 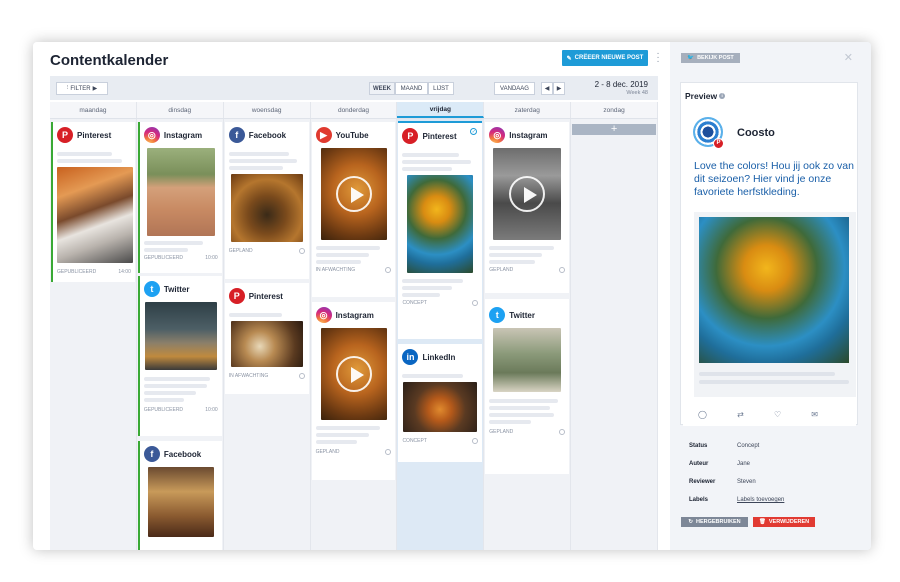 I want to click on next-week-button: ▶, so click(x=559, y=88).